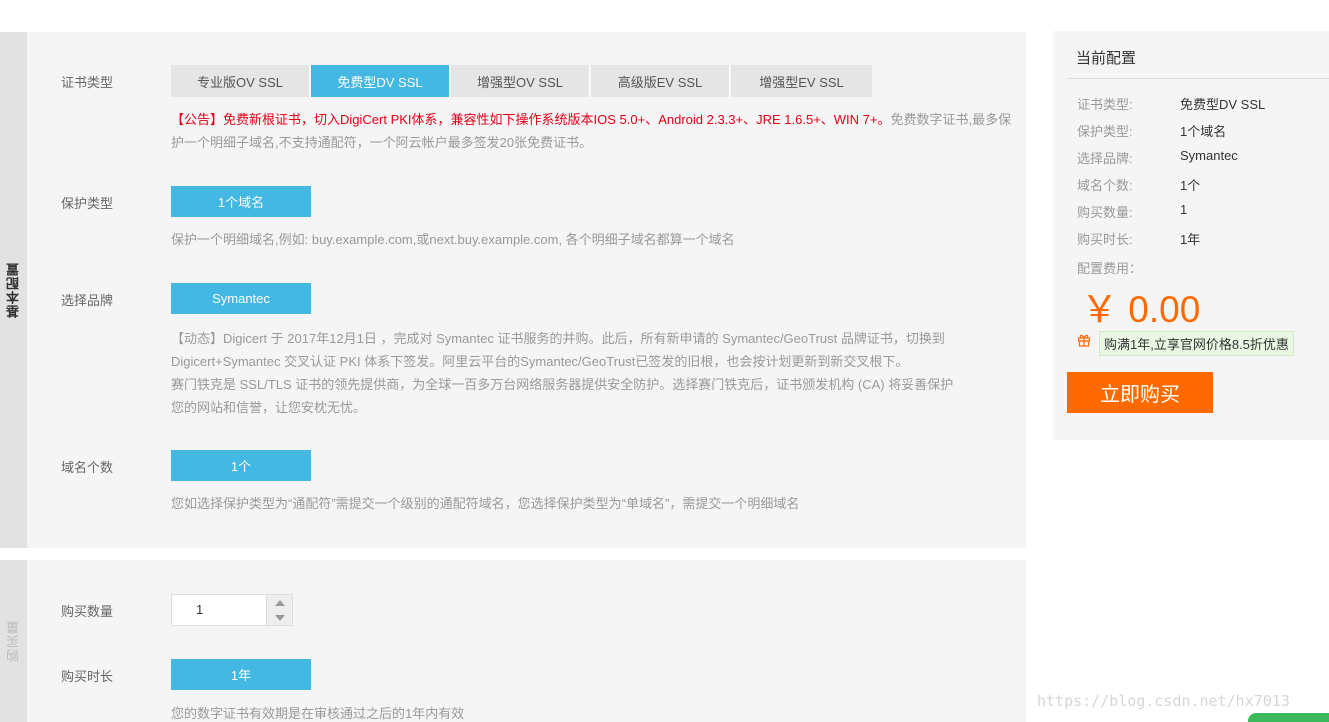 The image size is (1329, 722). Describe the element at coordinates (1106, 58) in the screenshot. I see `current-config-title: 当前配置` at that location.